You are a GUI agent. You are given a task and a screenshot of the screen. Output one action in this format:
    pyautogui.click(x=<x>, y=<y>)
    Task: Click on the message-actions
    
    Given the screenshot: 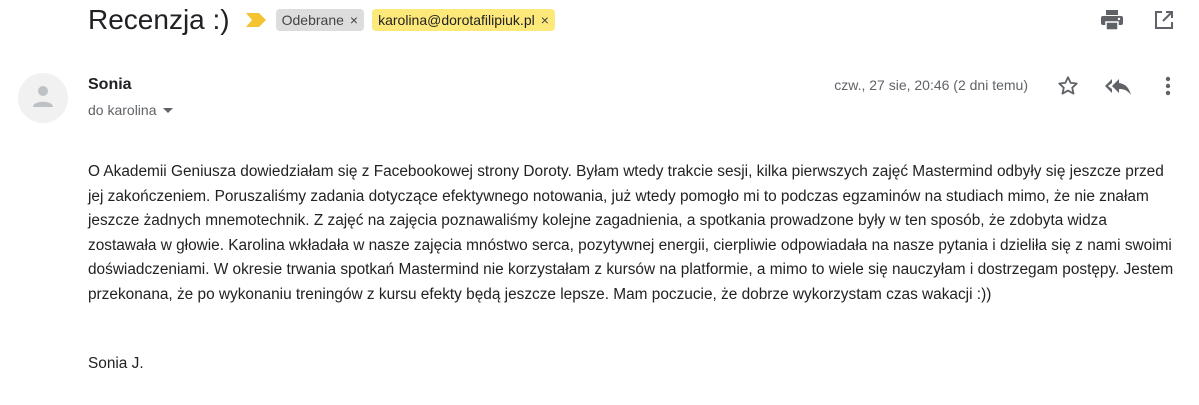 What is the action you would take?
    pyautogui.click(x=1118, y=86)
    